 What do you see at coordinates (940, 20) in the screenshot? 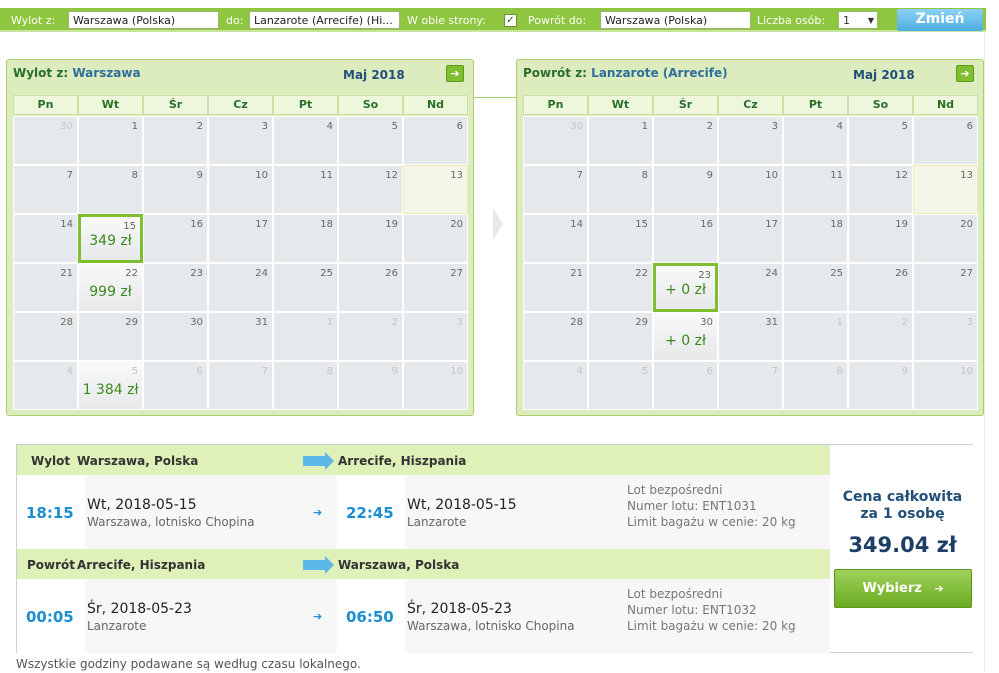
I see `change-search-button: Zmień` at bounding box center [940, 20].